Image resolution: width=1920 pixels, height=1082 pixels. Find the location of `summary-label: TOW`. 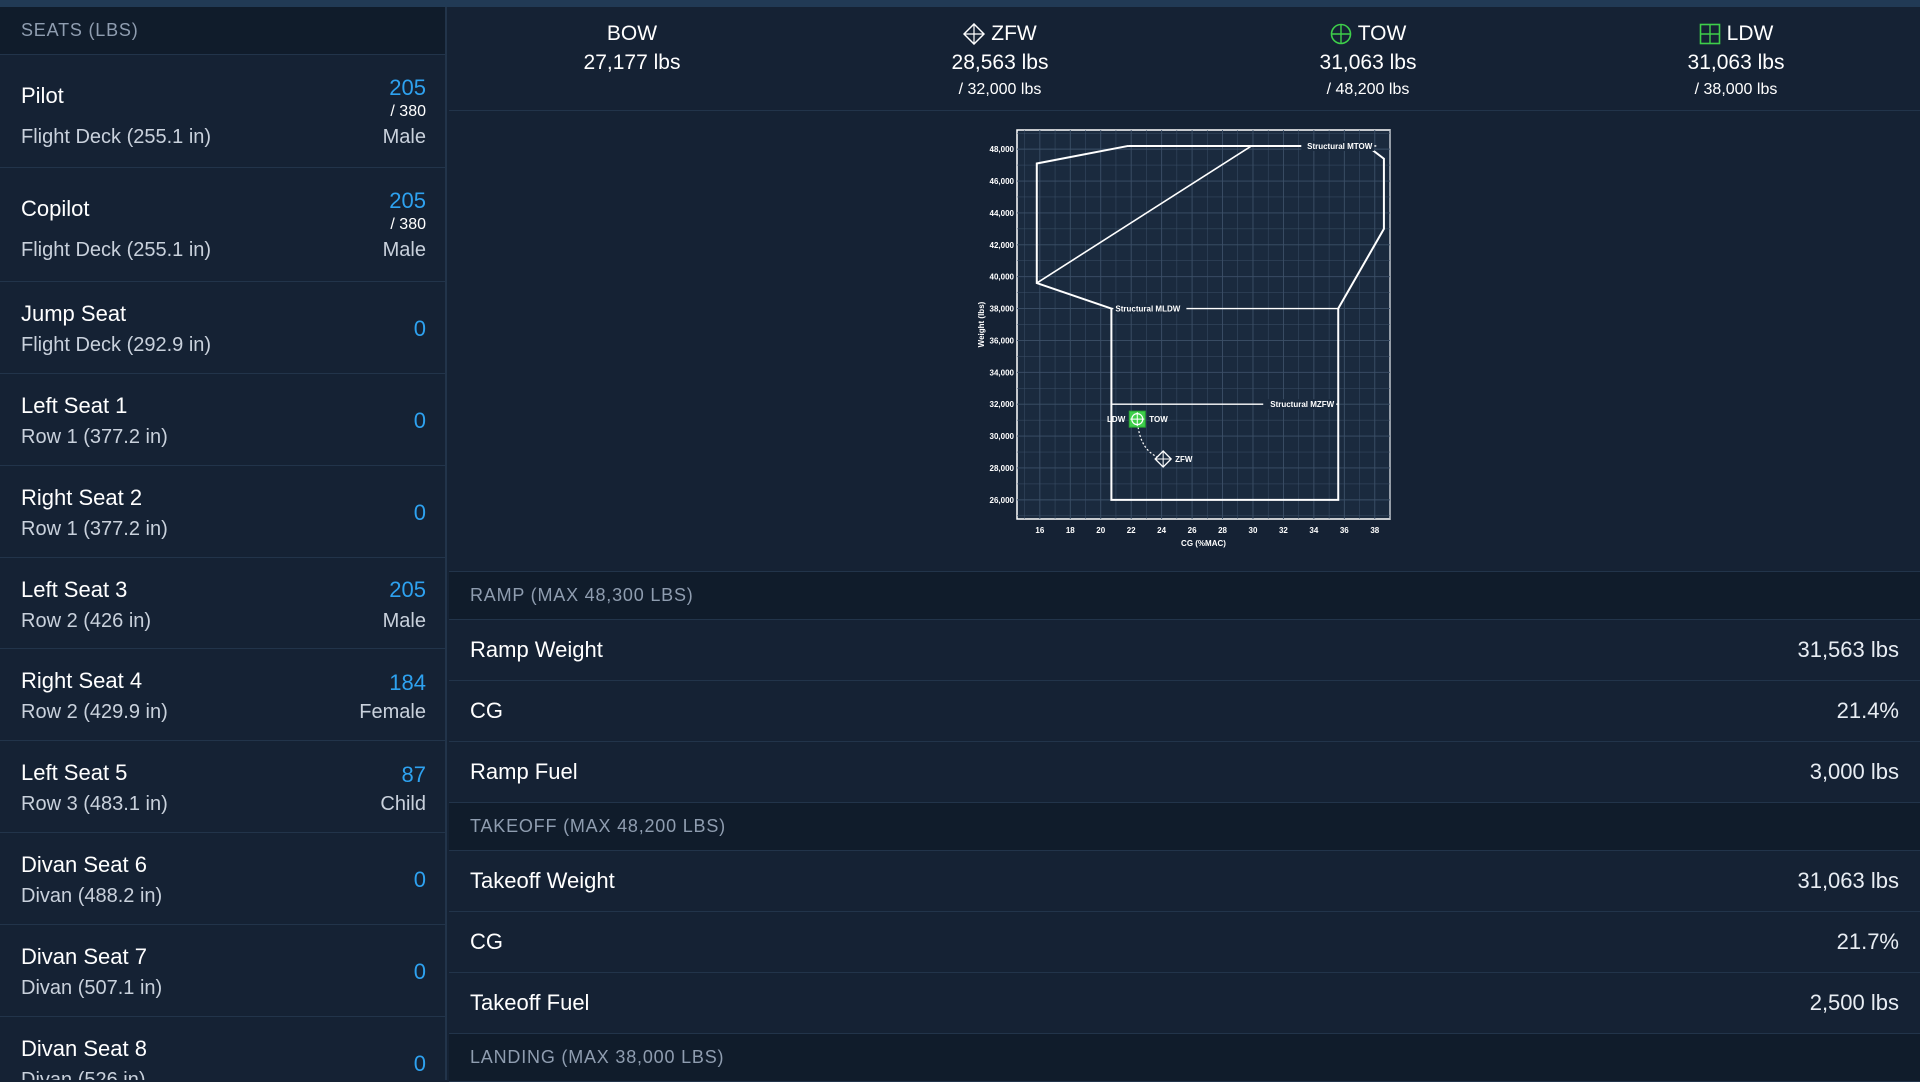

summary-label: TOW is located at coordinates (1368, 34).